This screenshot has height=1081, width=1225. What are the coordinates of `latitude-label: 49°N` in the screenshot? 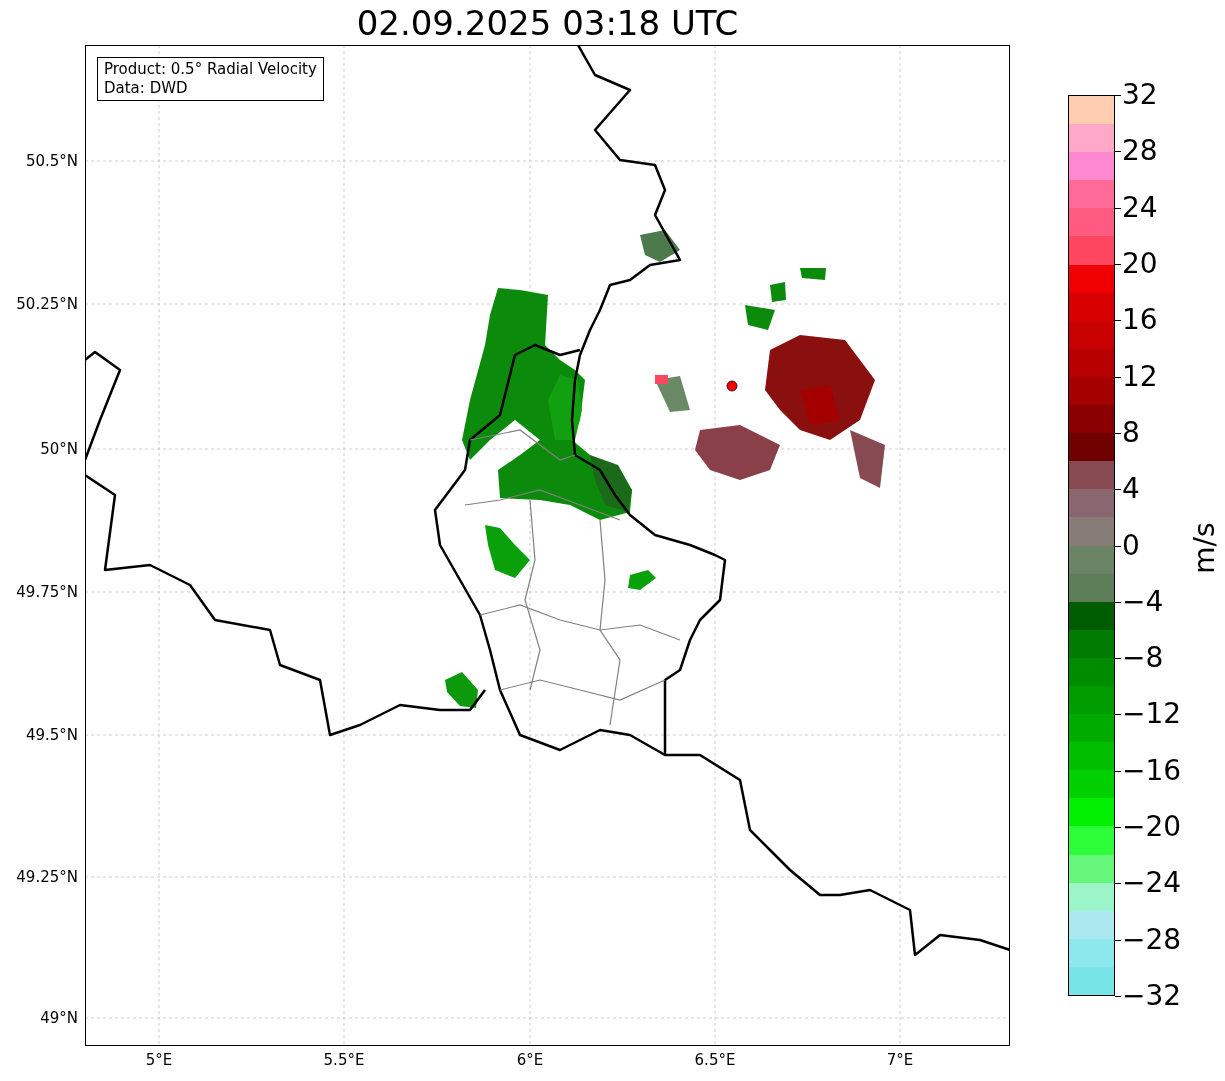 It's located at (58, 1018).